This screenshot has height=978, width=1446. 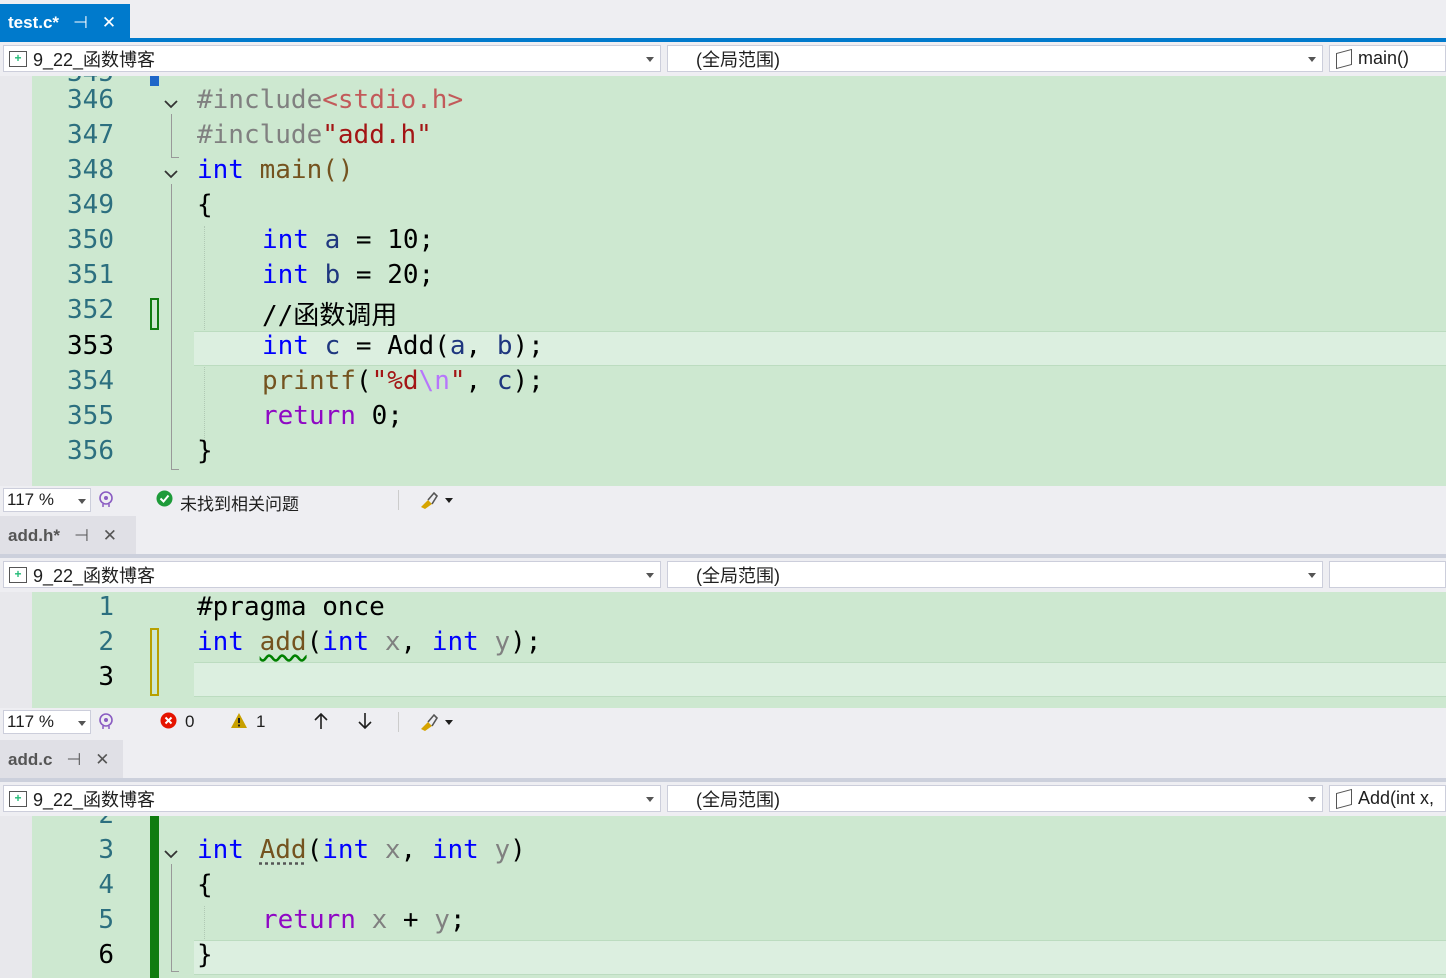 What do you see at coordinates (723, 21) in the screenshot?
I see `tabstrip-test-c: test.c* ⊣ ✕` at bounding box center [723, 21].